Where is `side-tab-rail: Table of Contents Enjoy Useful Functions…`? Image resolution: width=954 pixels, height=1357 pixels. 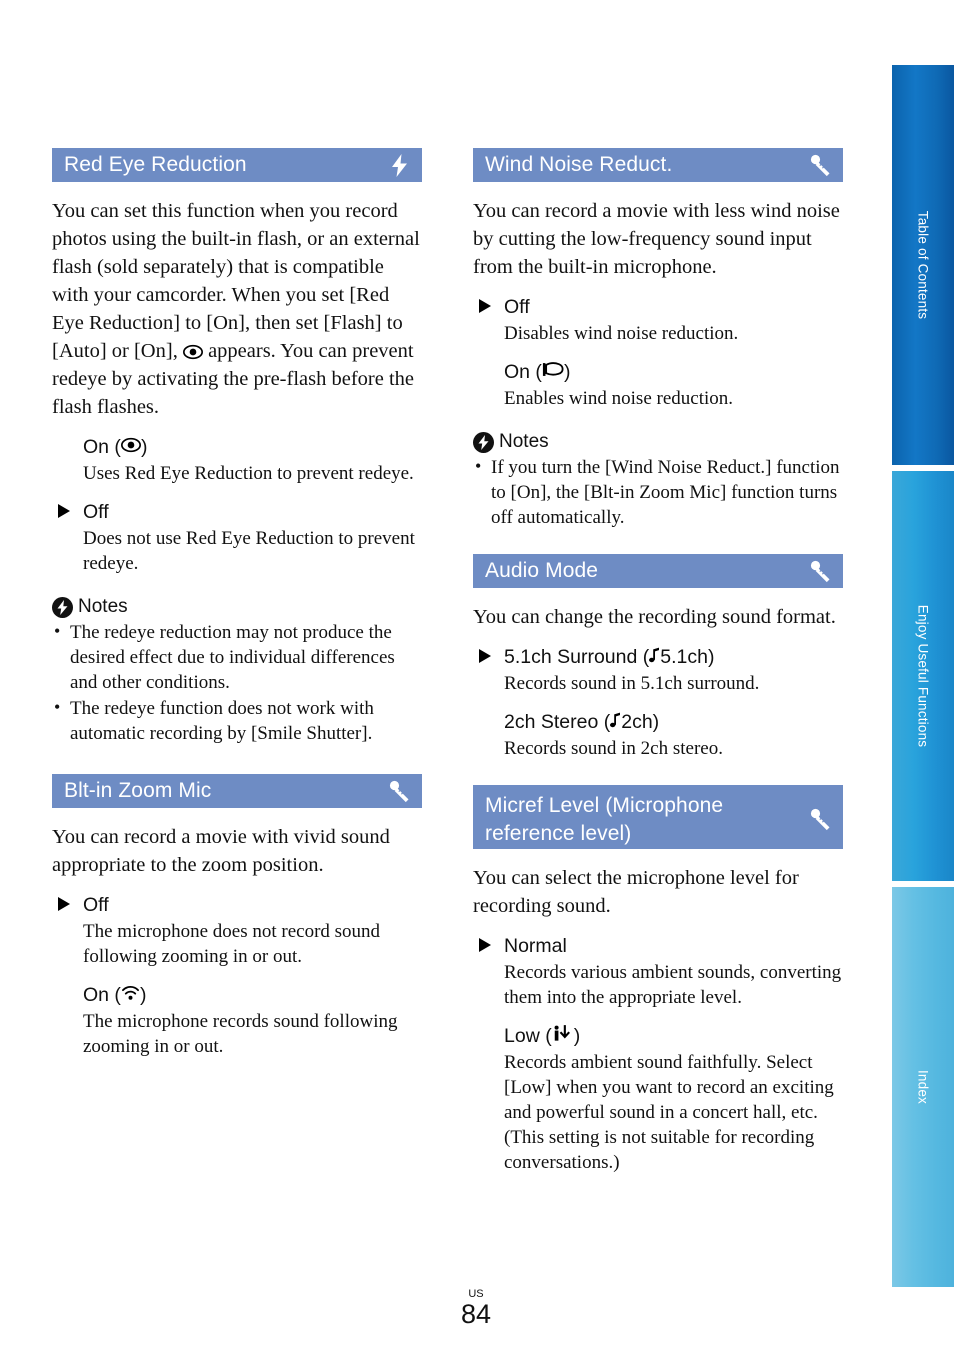
side-tab-rail: Table of Contents Enjoy Useful Functions… is located at coordinates (921, 676).